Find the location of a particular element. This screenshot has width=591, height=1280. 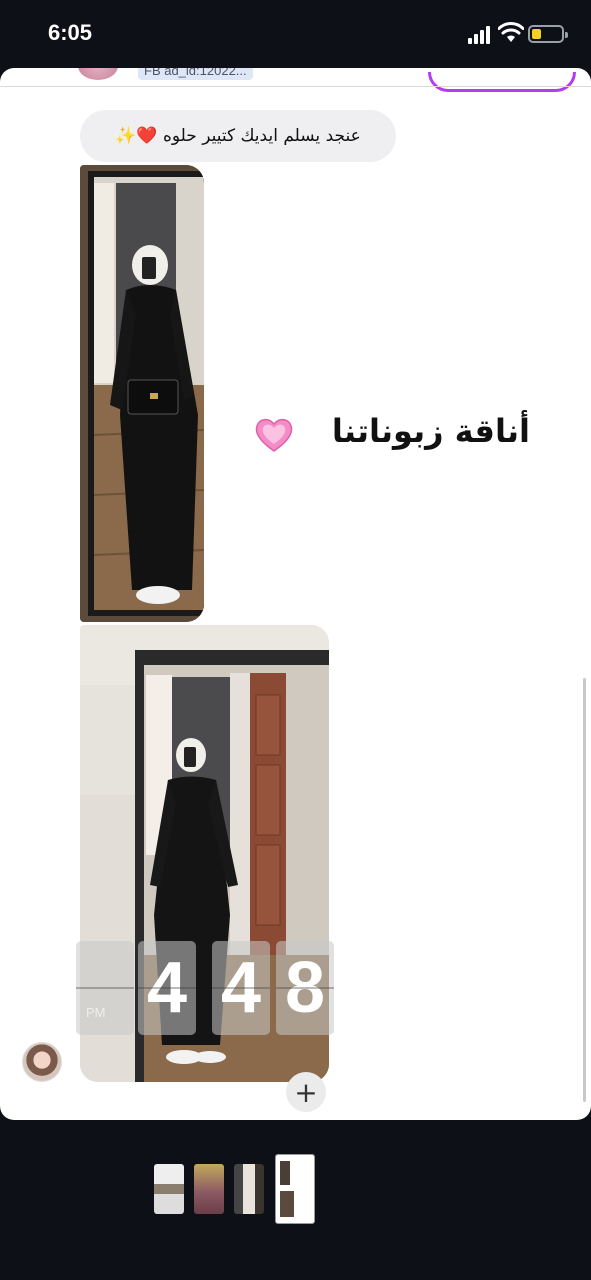

clock-period-tile: PM is located at coordinates (105, 988).